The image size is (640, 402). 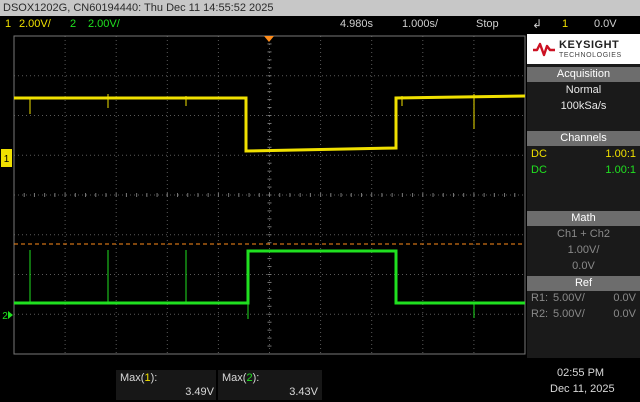 What do you see at coordinates (356, 24) in the screenshot?
I see `time-position: 4.980s` at bounding box center [356, 24].